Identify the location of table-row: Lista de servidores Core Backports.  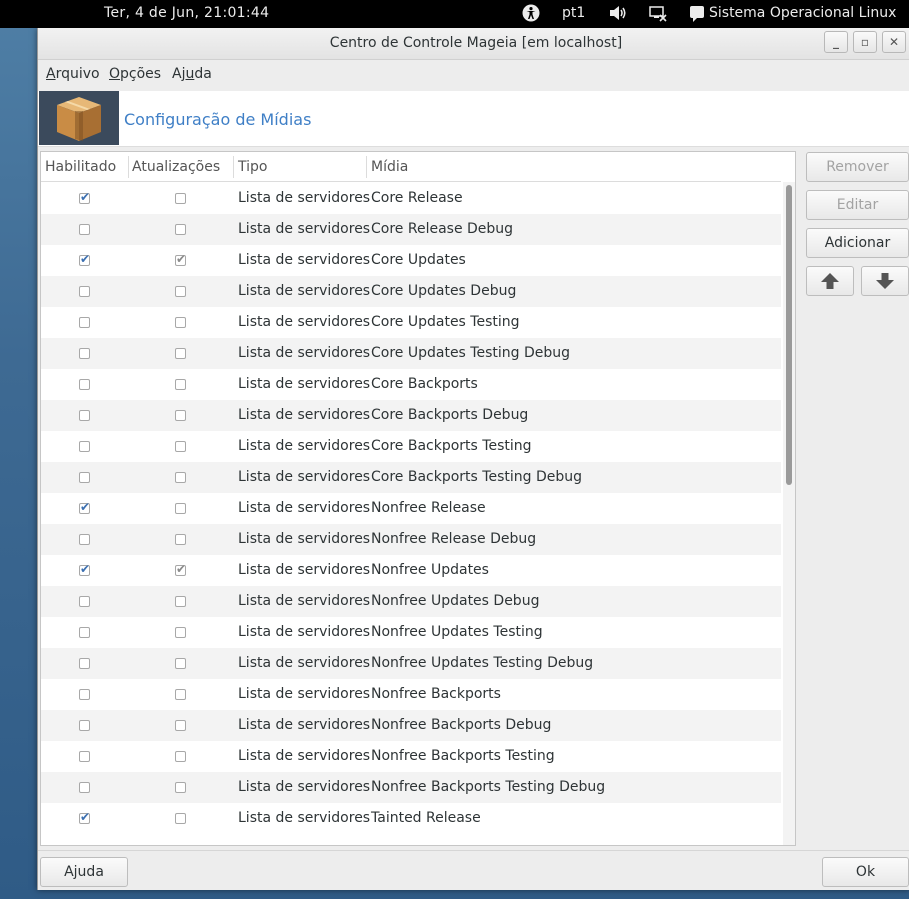
(411, 384).